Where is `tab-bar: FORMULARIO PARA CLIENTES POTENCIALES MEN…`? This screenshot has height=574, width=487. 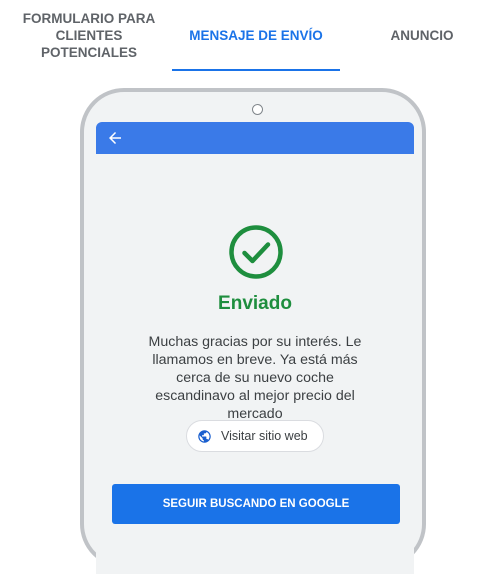
tab-bar: FORMULARIO PARA CLIENTES POTENCIALES MEN… is located at coordinates (243, 36).